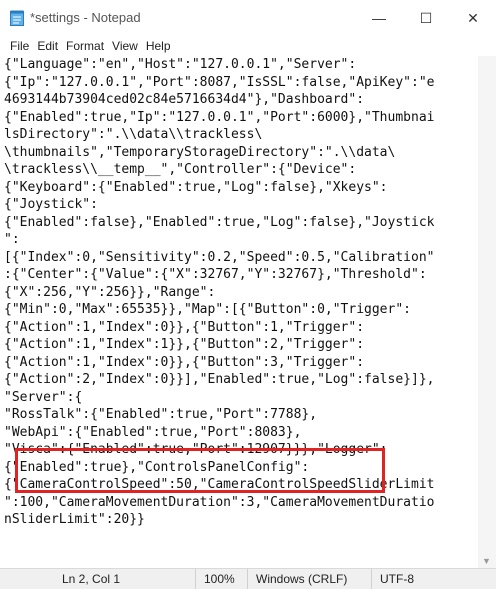 Image resolution: width=496 pixels, height=589 pixels. I want to click on scroll-down-icon: ▼, so click(486, 561).